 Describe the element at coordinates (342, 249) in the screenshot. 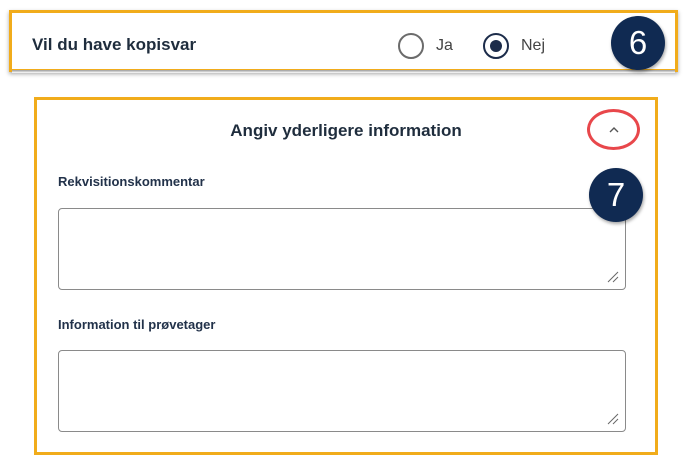

I see `requisition-comment-textarea` at that location.